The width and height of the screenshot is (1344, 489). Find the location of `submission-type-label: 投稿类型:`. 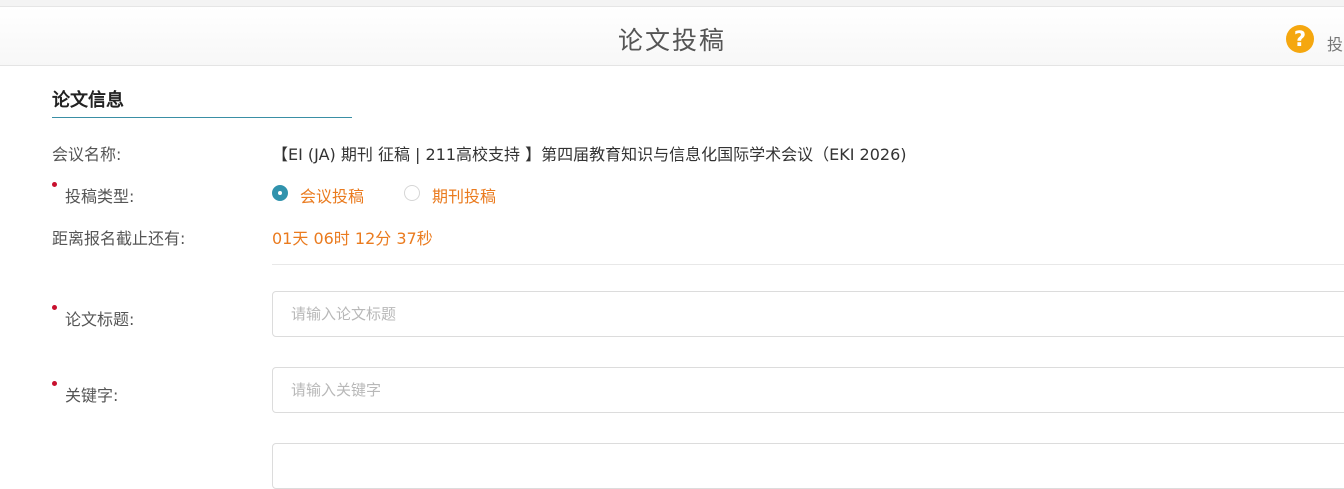

submission-type-label: 投稿类型: is located at coordinates (100, 196).